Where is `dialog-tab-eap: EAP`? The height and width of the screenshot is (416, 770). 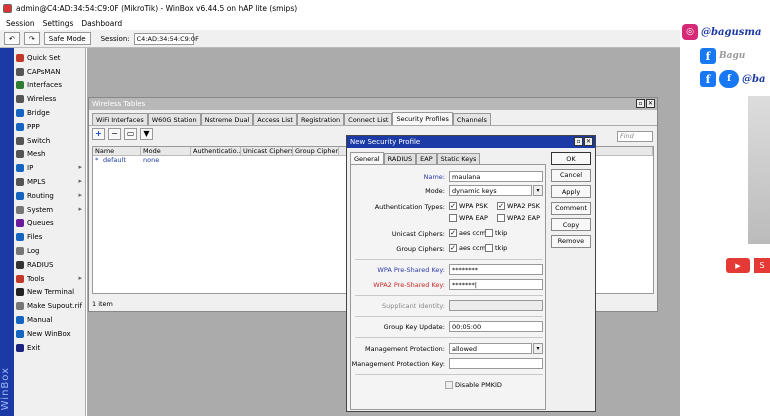 dialog-tab-eap: EAP is located at coordinates (426, 158).